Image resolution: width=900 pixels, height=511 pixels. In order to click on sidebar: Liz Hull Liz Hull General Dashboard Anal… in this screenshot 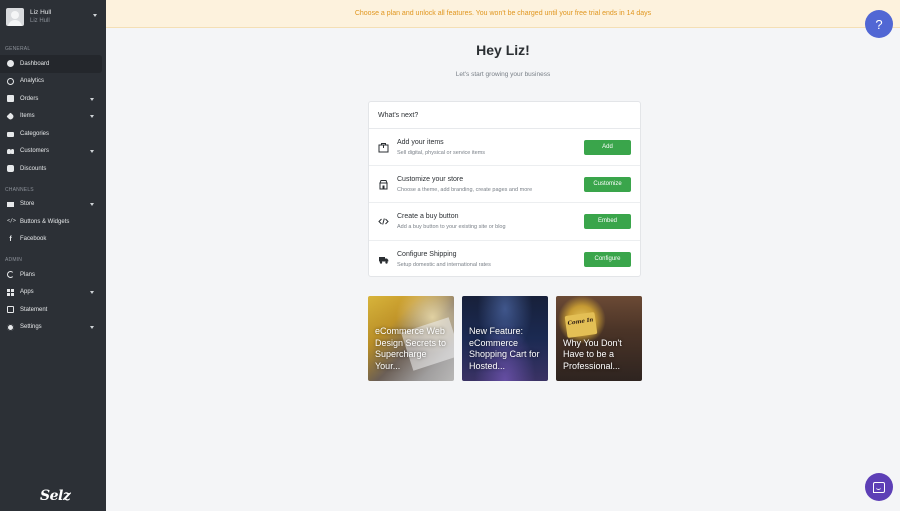, I will do `click(53, 255)`.